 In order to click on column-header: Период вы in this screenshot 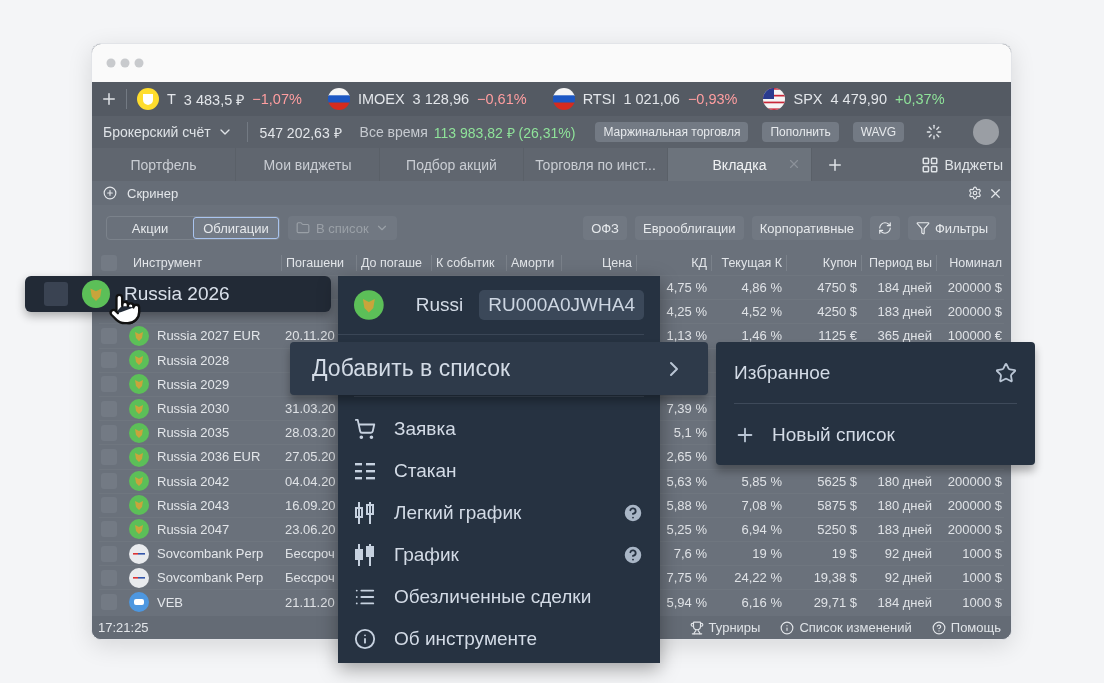, I will do `click(898, 263)`.